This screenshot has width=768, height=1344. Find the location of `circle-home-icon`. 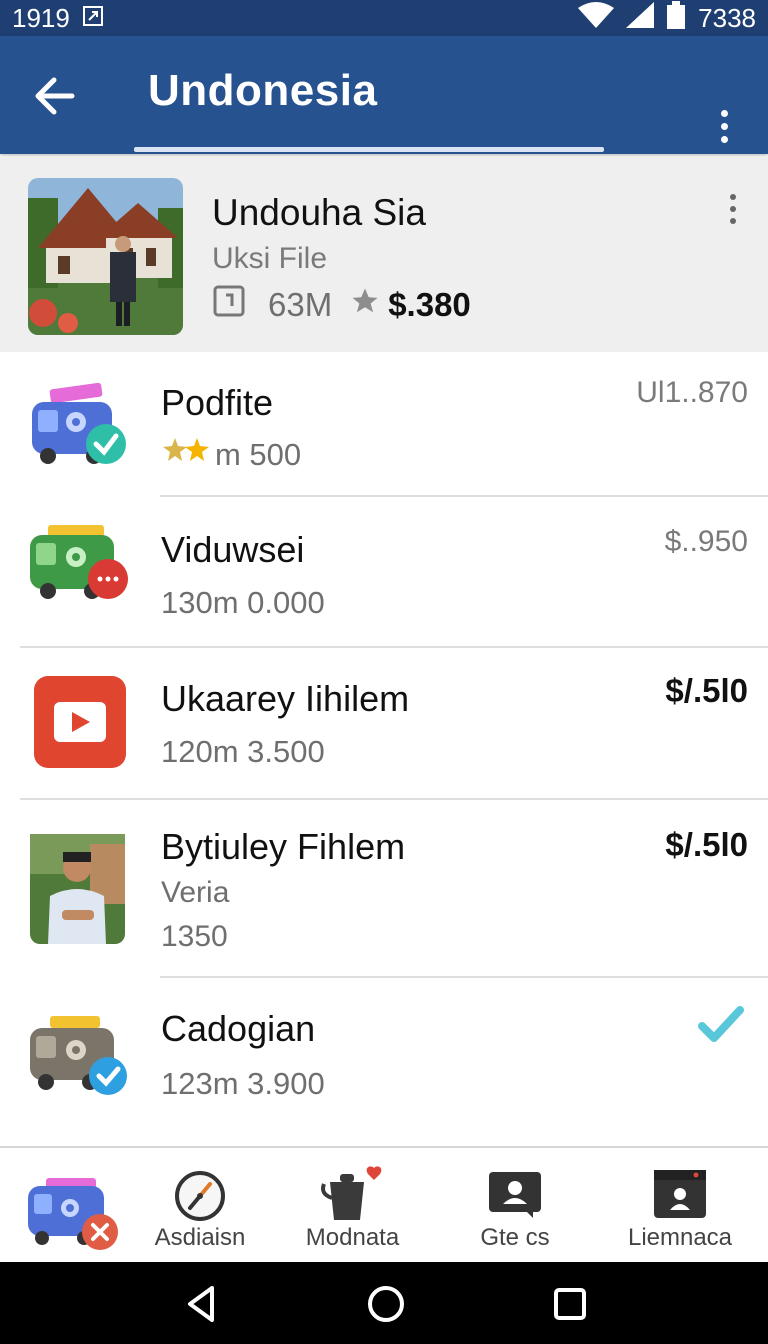

circle-home-icon is located at coordinates (386, 1304).